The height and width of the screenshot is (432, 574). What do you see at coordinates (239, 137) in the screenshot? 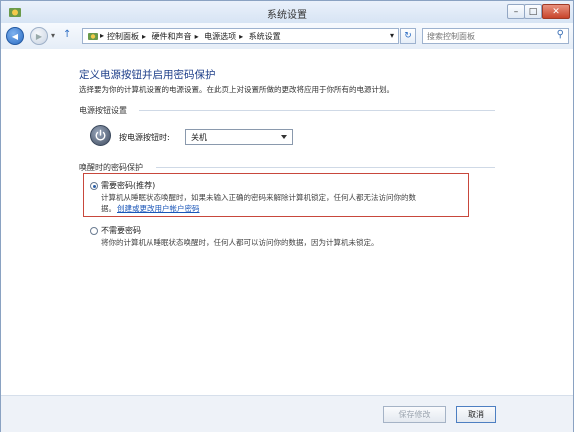
I see `power-button-action-select: 关机` at bounding box center [239, 137].